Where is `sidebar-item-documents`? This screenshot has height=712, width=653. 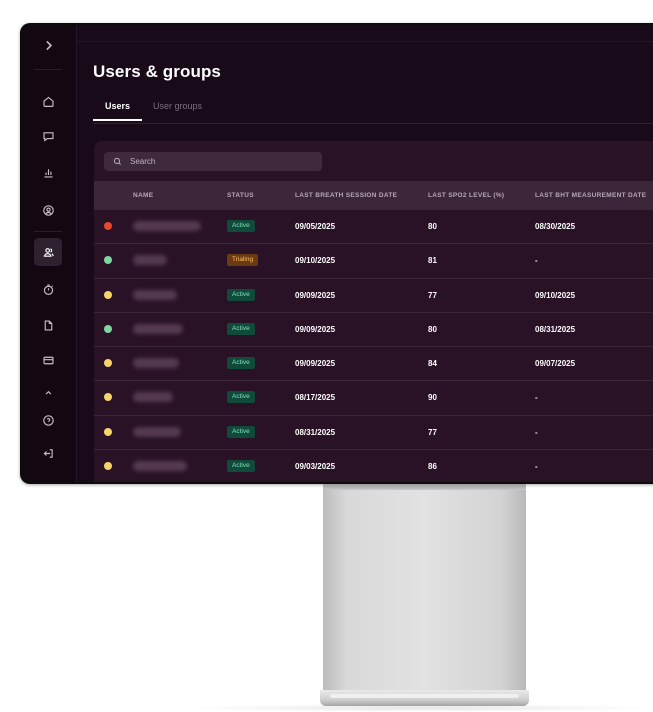 sidebar-item-documents is located at coordinates (48, 325).